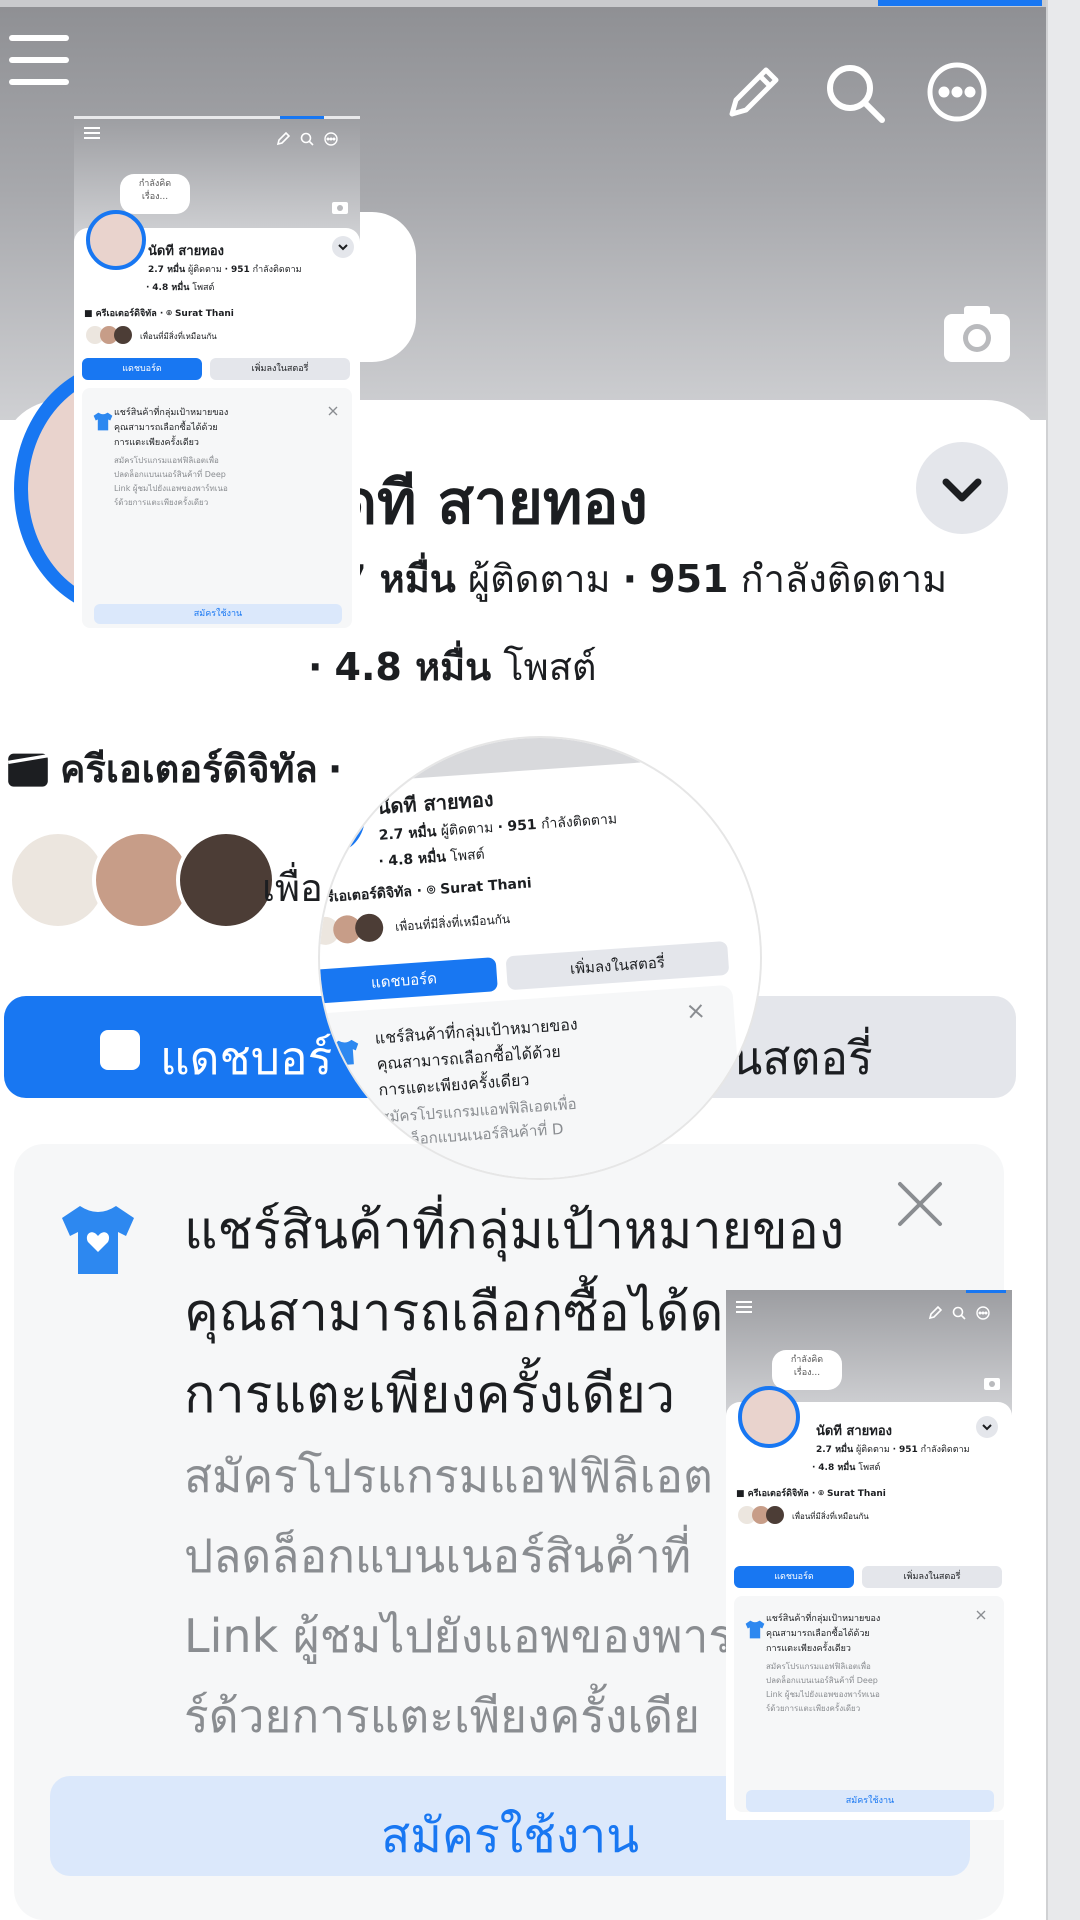 Image resolution: width=1080 pixels, height=1920 pixels. I want to click on dashboard-label: แดชบอร์, so click(246, 1058).